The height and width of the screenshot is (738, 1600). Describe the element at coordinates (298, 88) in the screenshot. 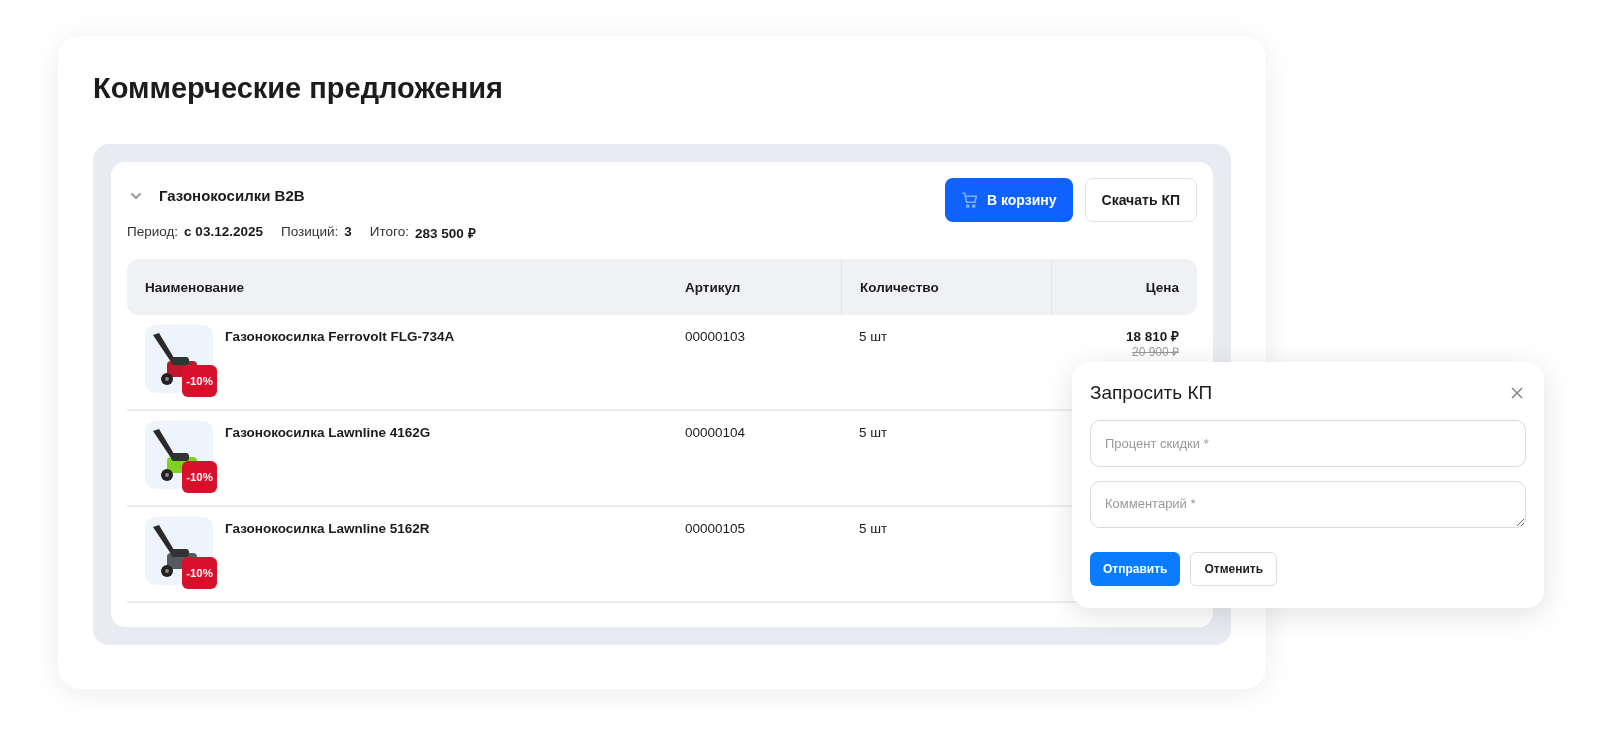

I see `page-title: Коммерческие предложения` at that location.